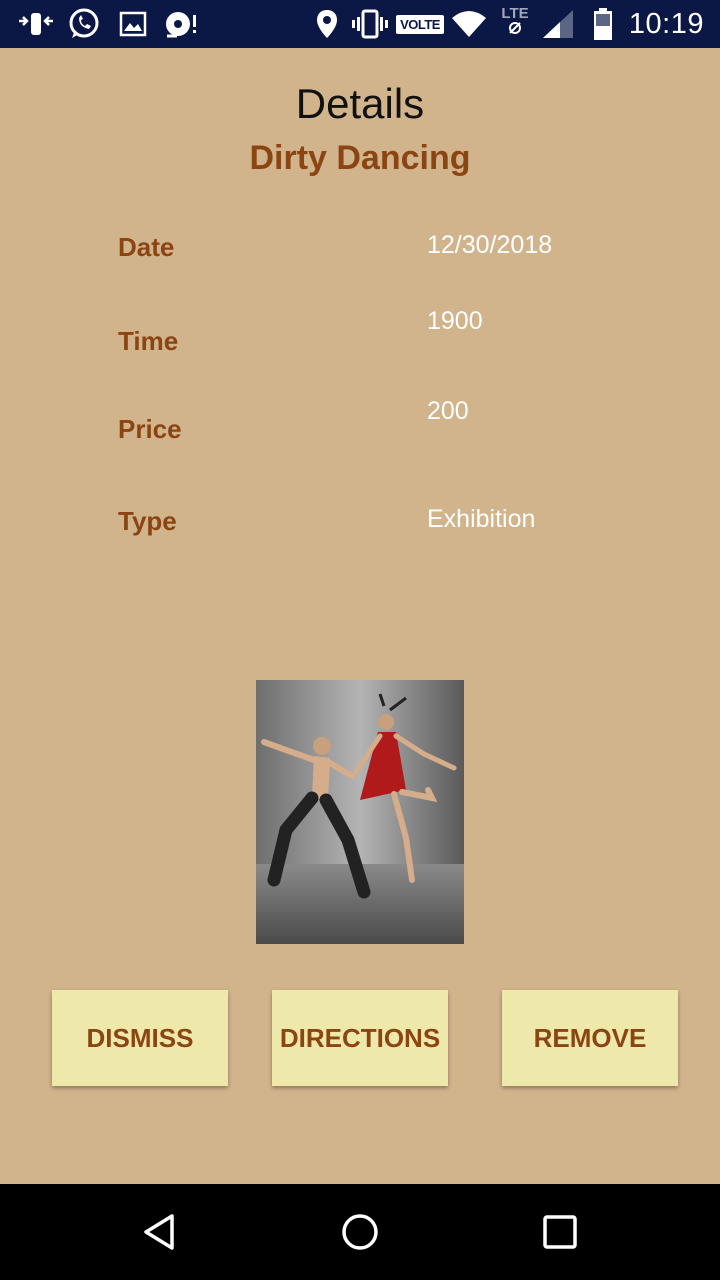 The width and height of the screenshot is (720, 1280). I want to click on wifi-icon, so click(469, 24).